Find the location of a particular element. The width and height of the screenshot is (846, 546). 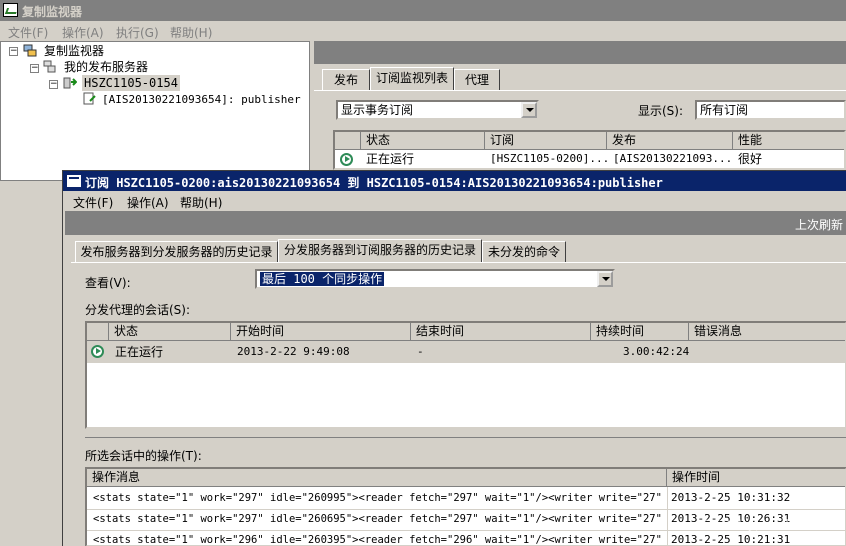

tree-item-my-publishers: 我的发布服务器 is located at coordinates (106, 67).